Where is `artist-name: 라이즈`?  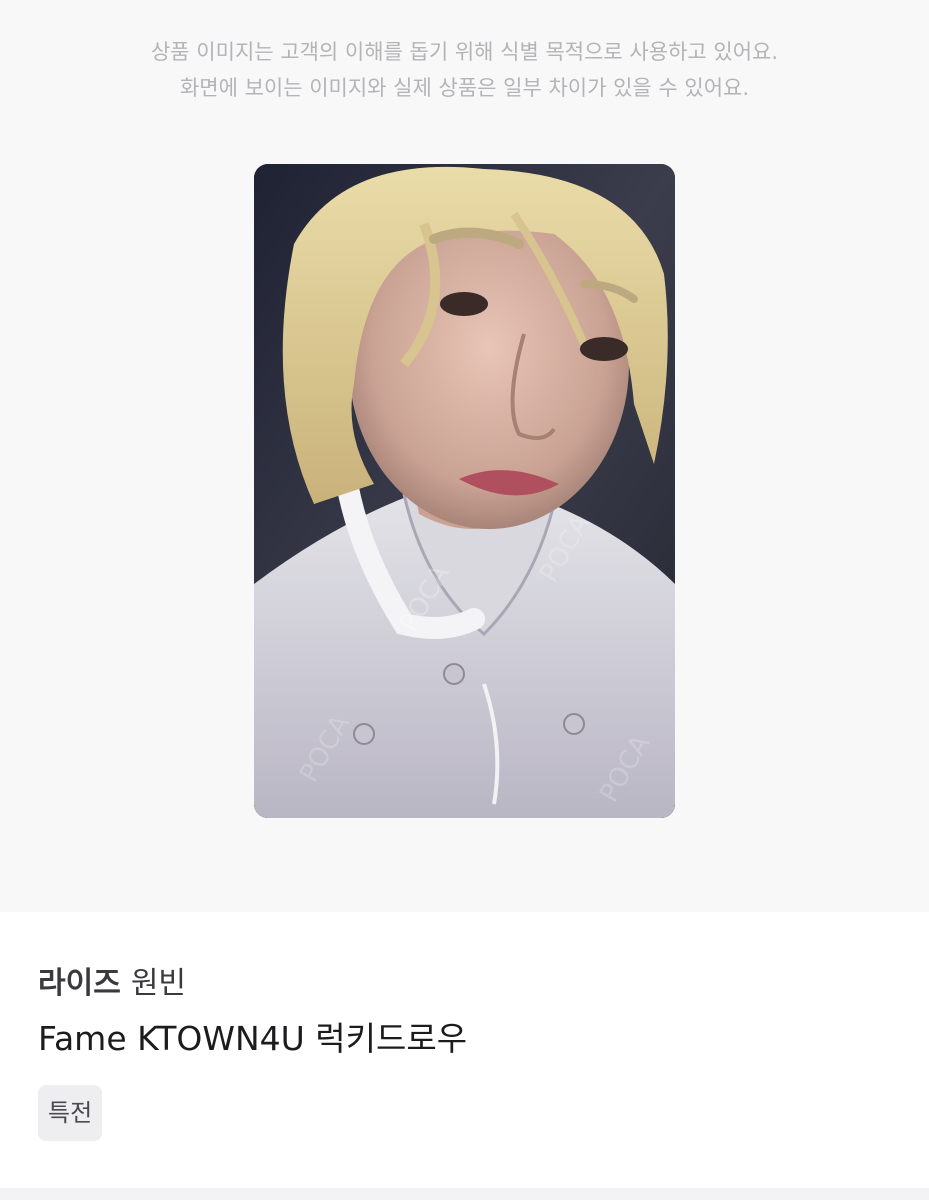 artist-name: 라이즈 is located at coordinates (79, 983).